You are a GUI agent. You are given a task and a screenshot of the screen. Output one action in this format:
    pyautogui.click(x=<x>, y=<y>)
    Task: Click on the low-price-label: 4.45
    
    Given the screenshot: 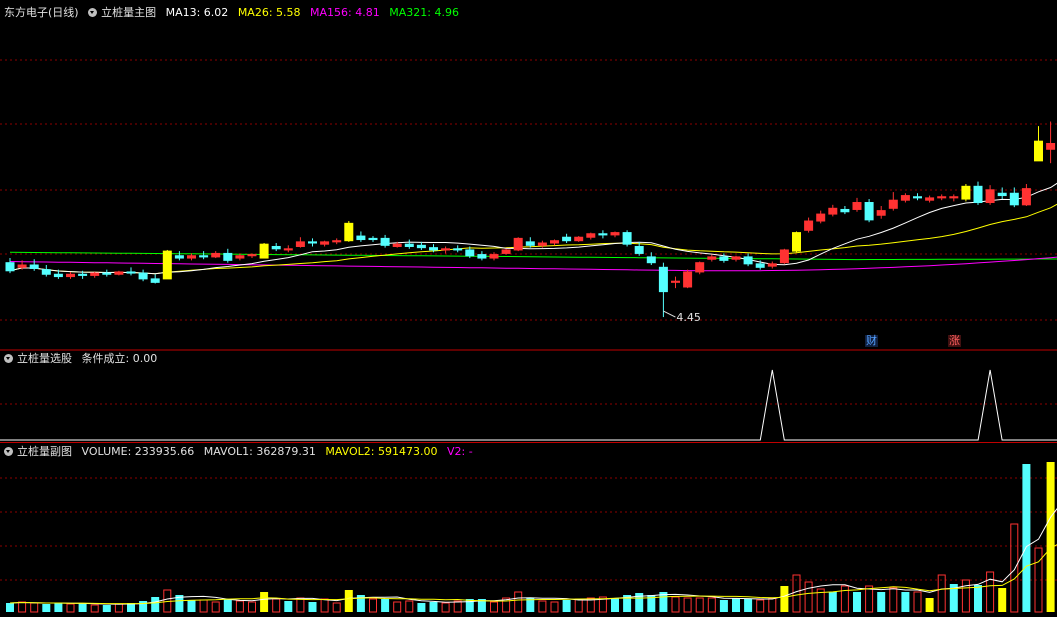 What is the action you would take?
    pyautogui.click(x=688, y=317)
    